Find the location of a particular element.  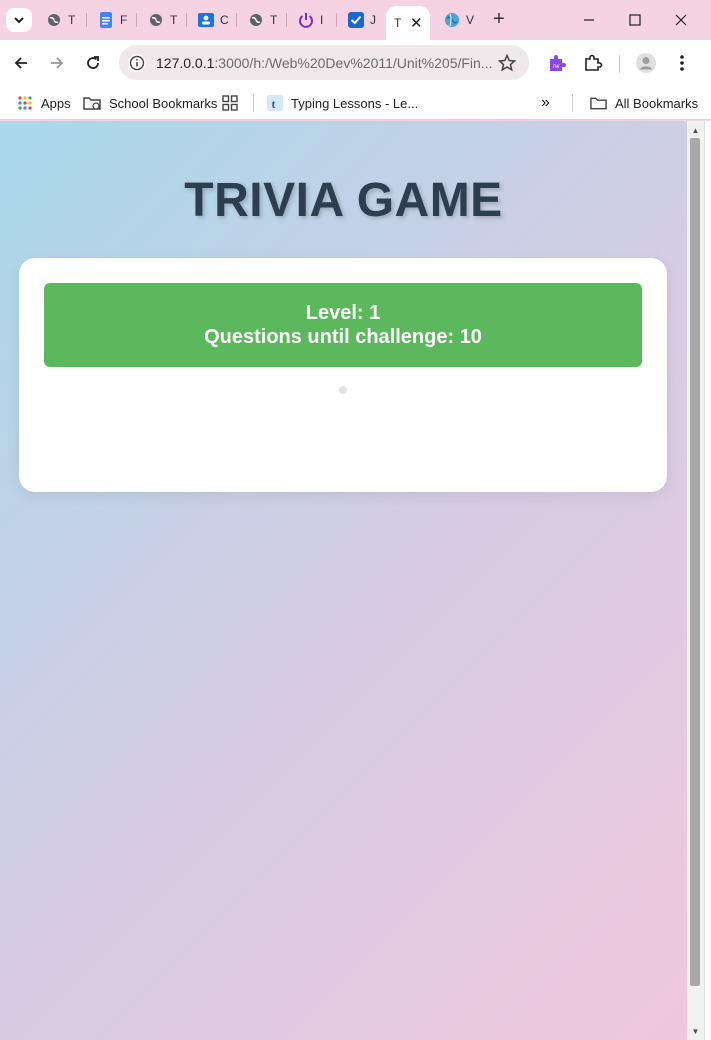

reload-button is located at coordinates (93, 63).